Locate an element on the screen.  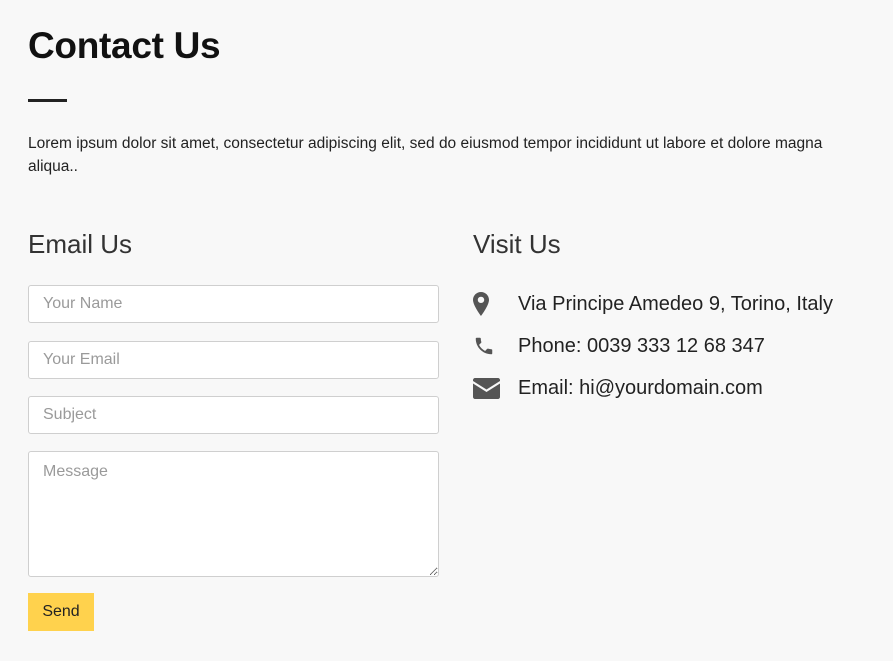
visit-us-heading: Visit Us is located at coordinates (517, 244).